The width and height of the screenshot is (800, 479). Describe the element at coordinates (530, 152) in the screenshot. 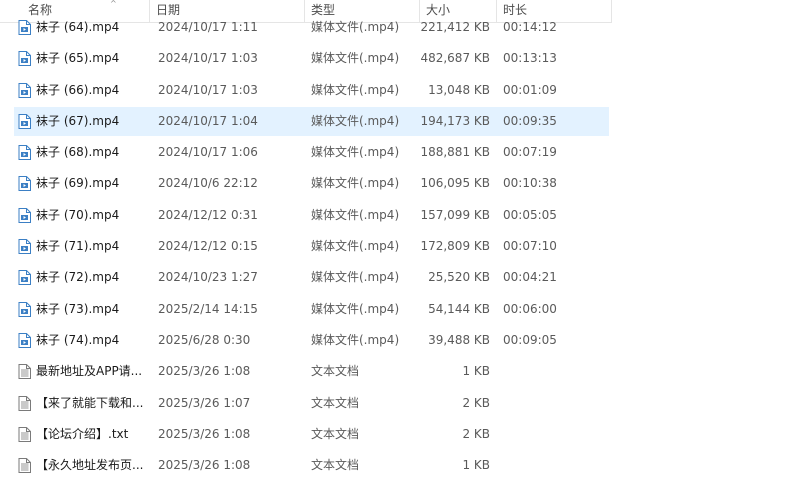

I see `file-duration: 00:07:19` at that location.